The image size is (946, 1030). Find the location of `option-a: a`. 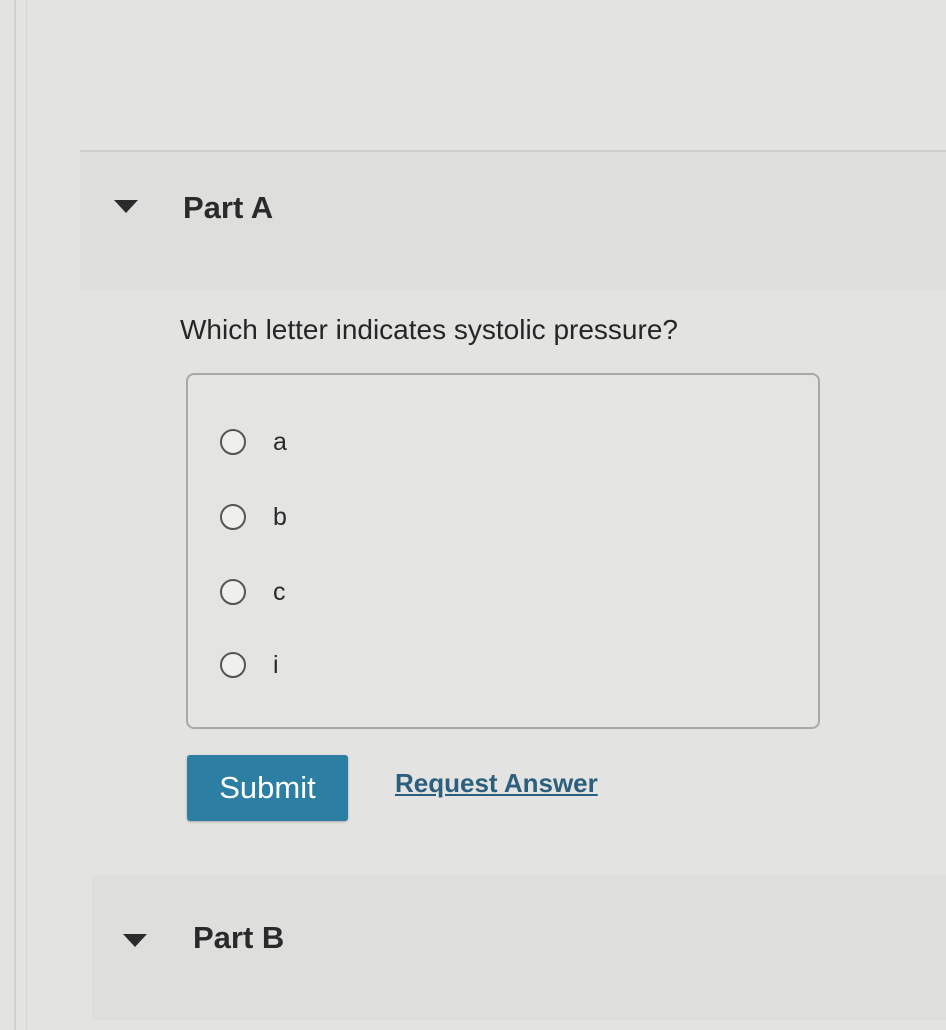

option-a: a is located at coordinates (253, 442).